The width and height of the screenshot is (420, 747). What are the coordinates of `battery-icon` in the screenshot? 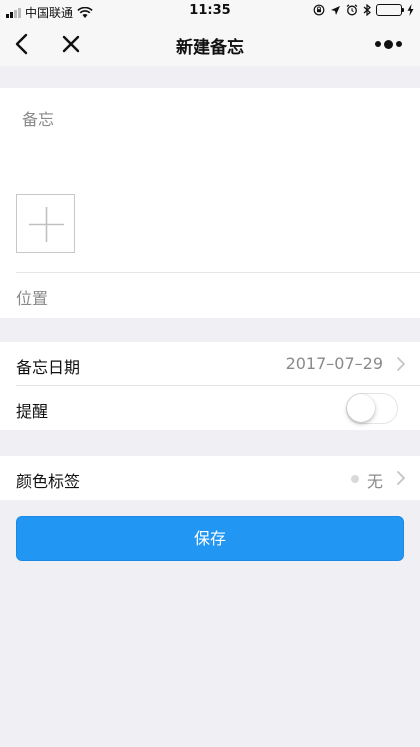 It's located at (390, 10).